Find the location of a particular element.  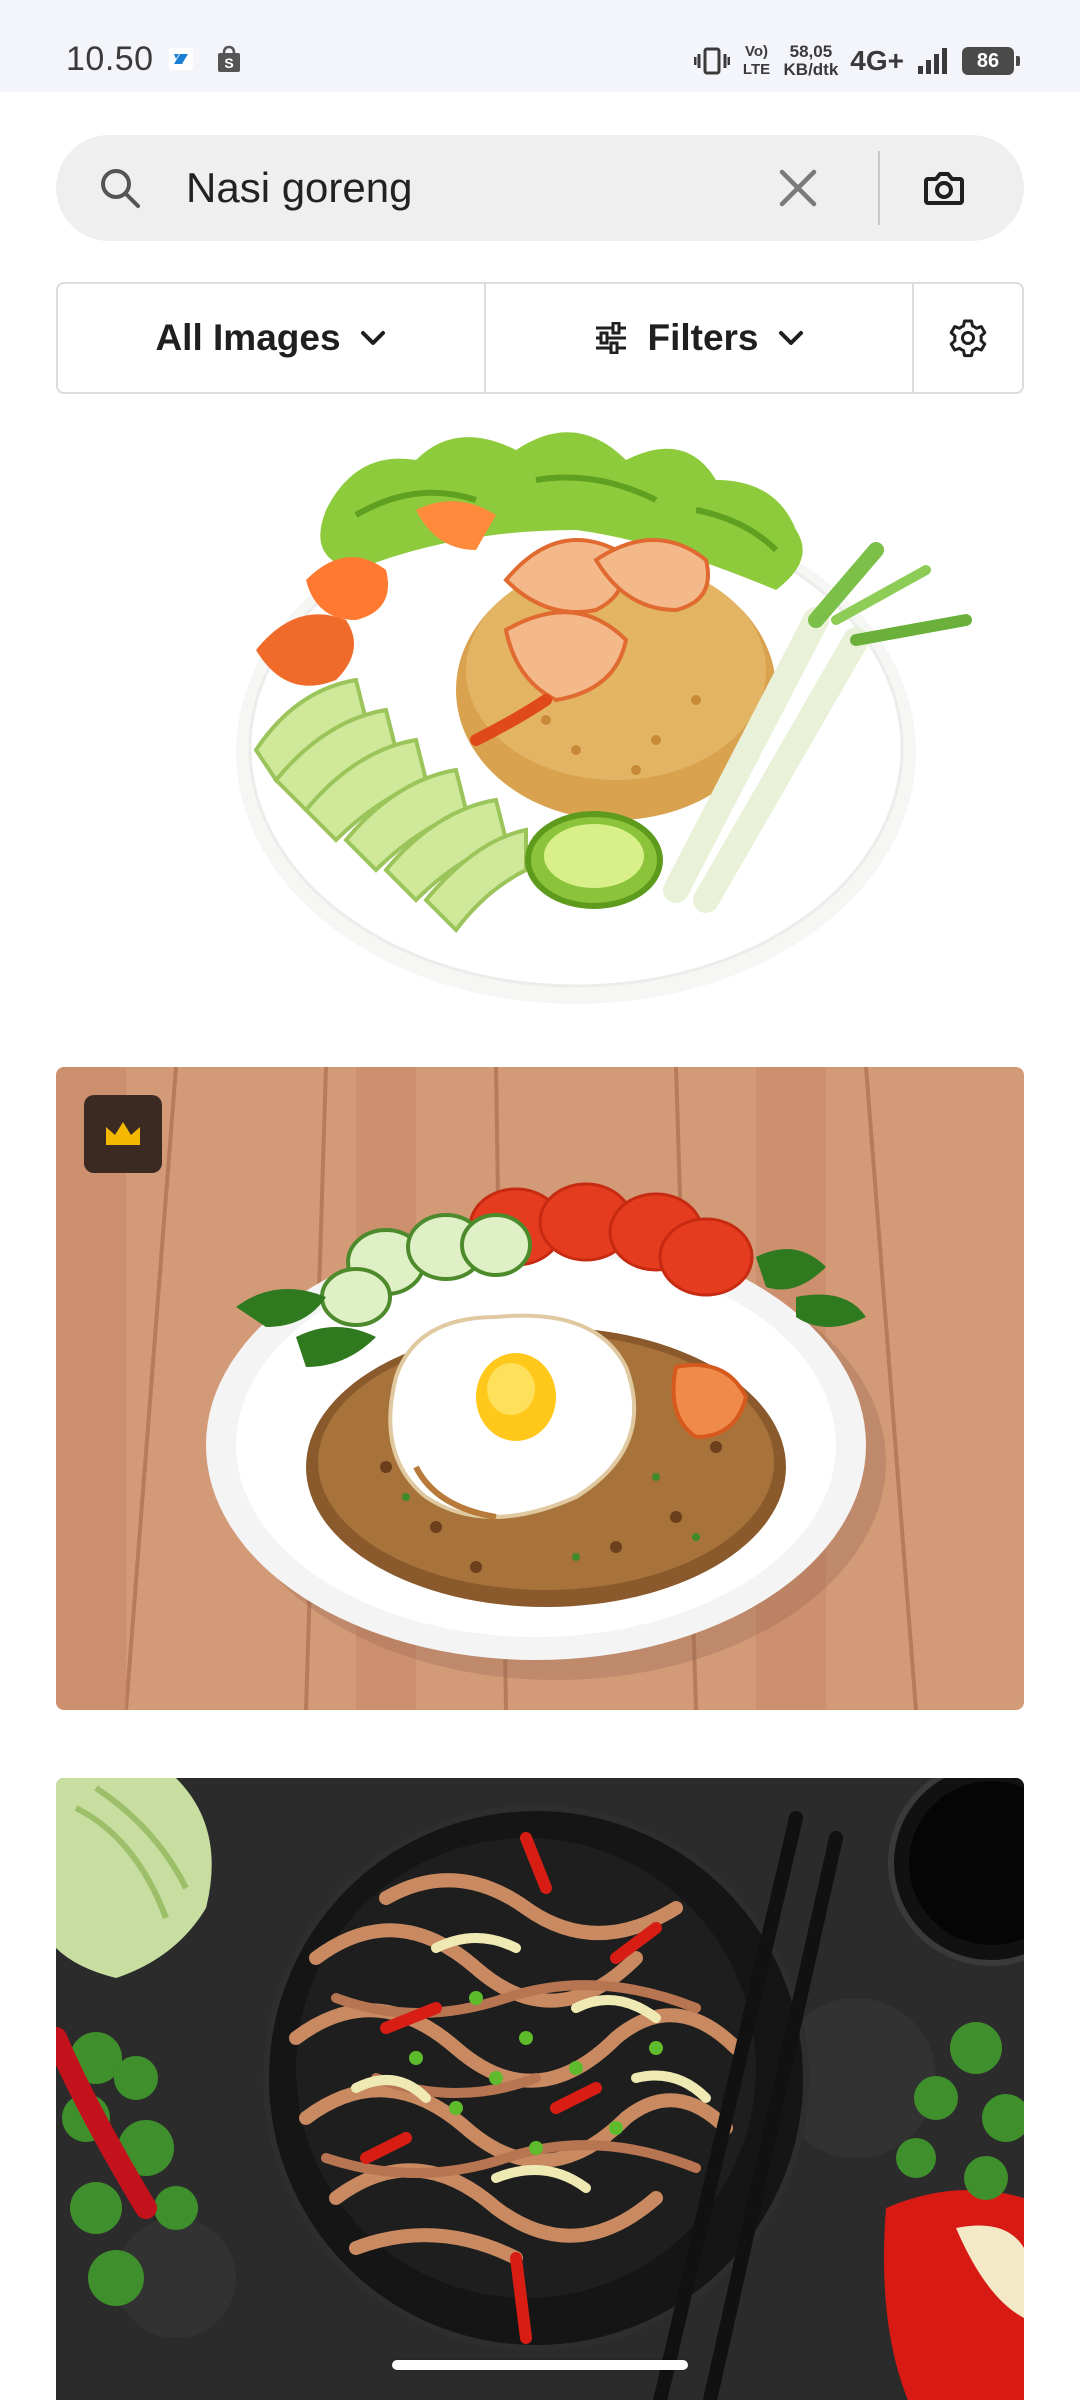

status-icons: Vo) LTE 58,05 KB/dtk 4G+ 86 is located at coordinates (856, 61).